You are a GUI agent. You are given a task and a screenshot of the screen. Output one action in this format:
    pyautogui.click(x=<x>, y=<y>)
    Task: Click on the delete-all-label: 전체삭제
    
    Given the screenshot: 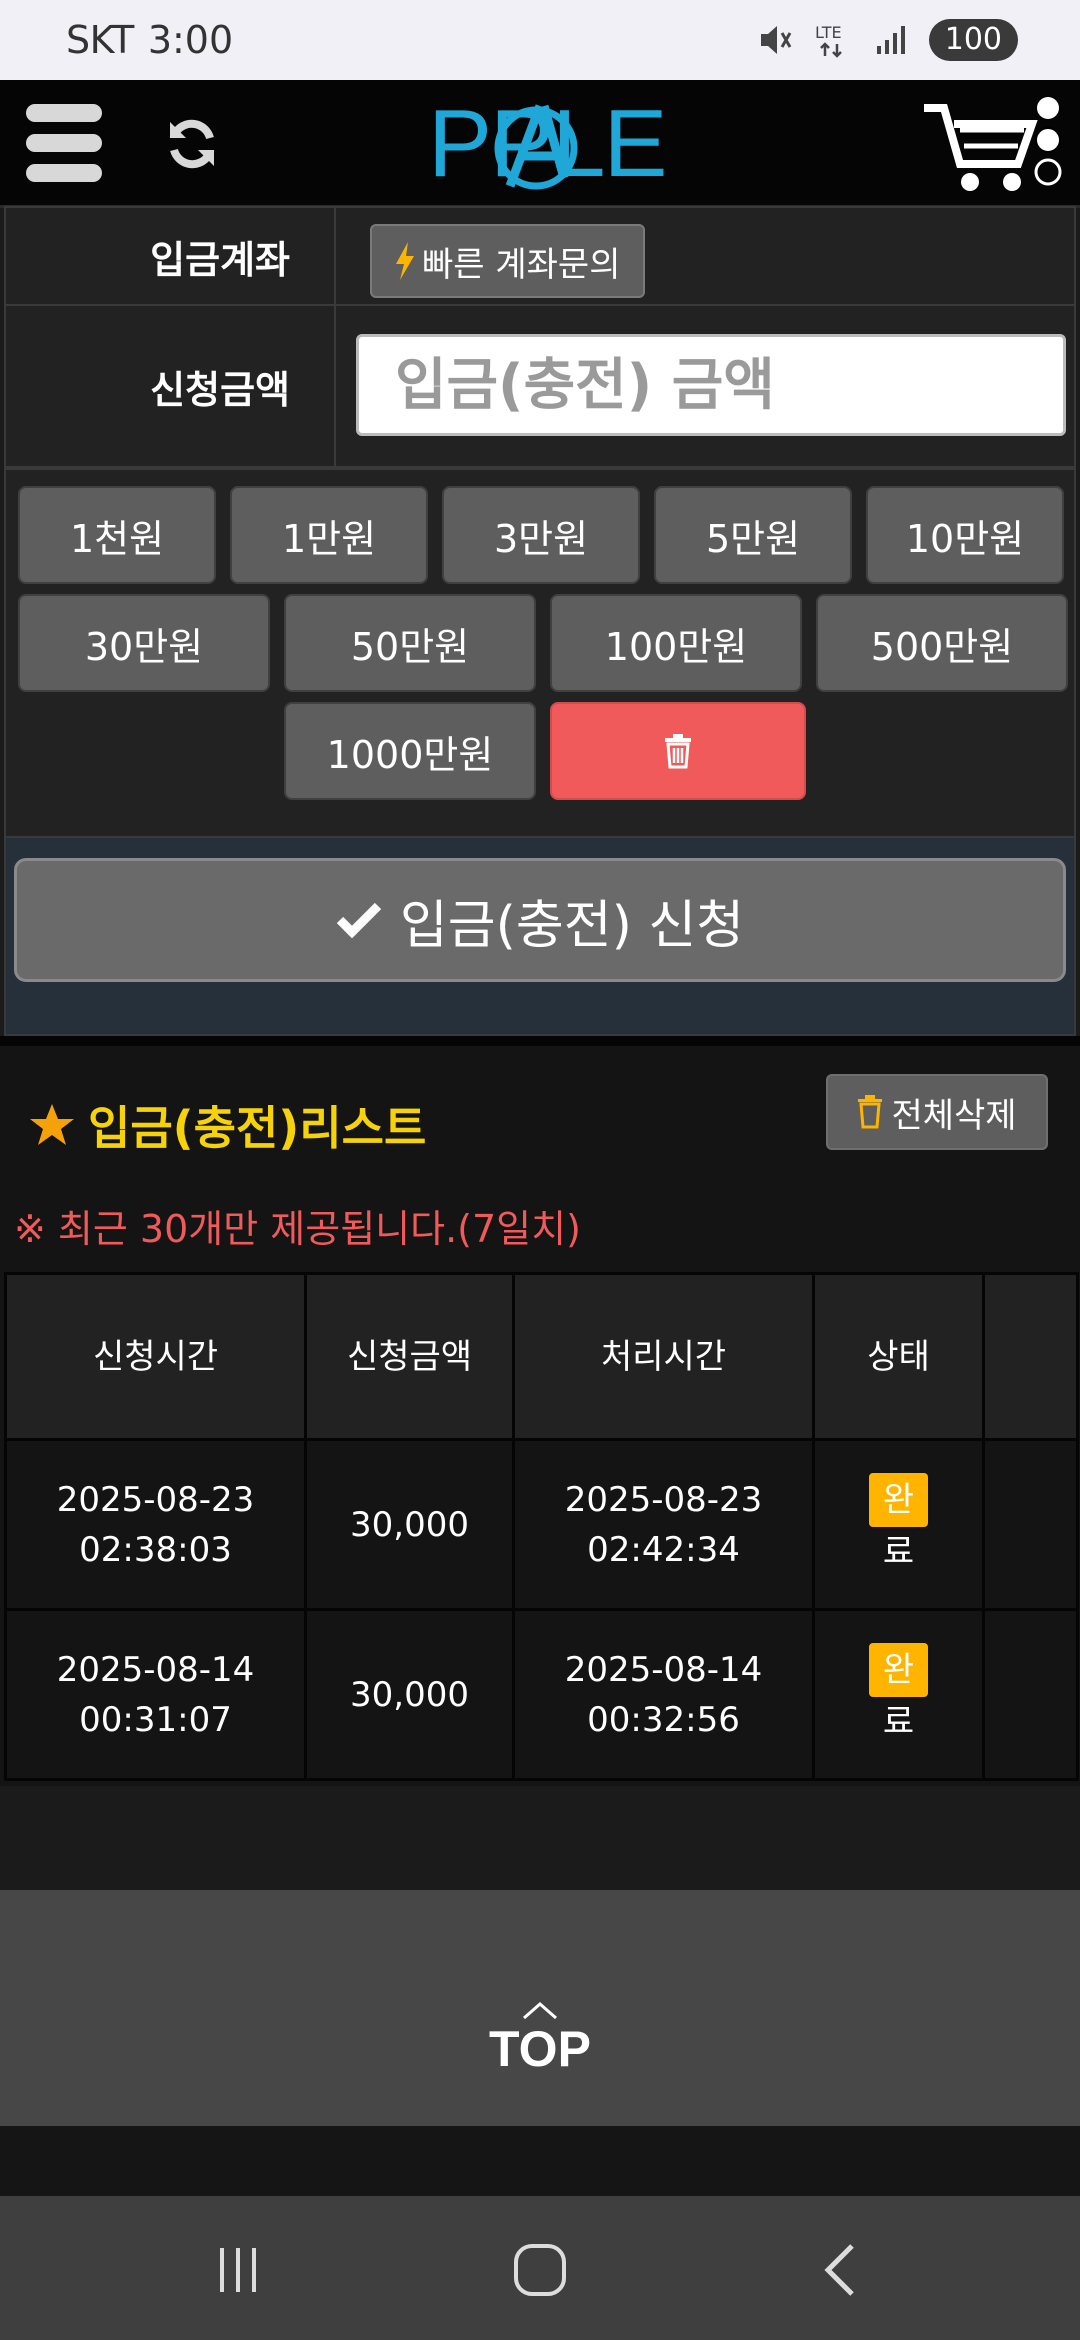 What is the action you would take?
    pyautogui.click(x=954, y=1115)
    